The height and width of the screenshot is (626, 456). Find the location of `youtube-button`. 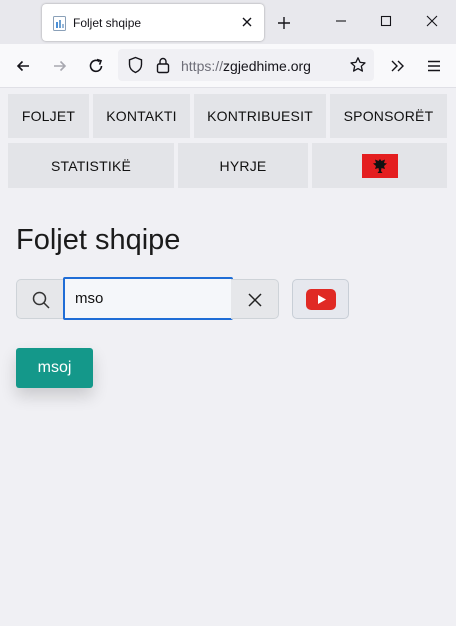

youtube-button is located at coordinates (320, 299).